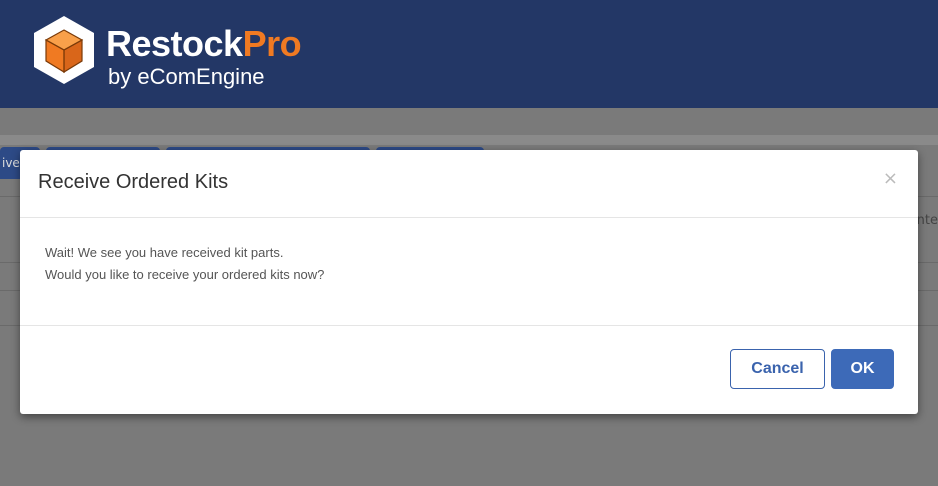 The width and height of the screenshot is (938, 486). What do you see at coordinates (469, 140) in the screenshot?
I see `background-toolbar` at bounding box center [469, 140].